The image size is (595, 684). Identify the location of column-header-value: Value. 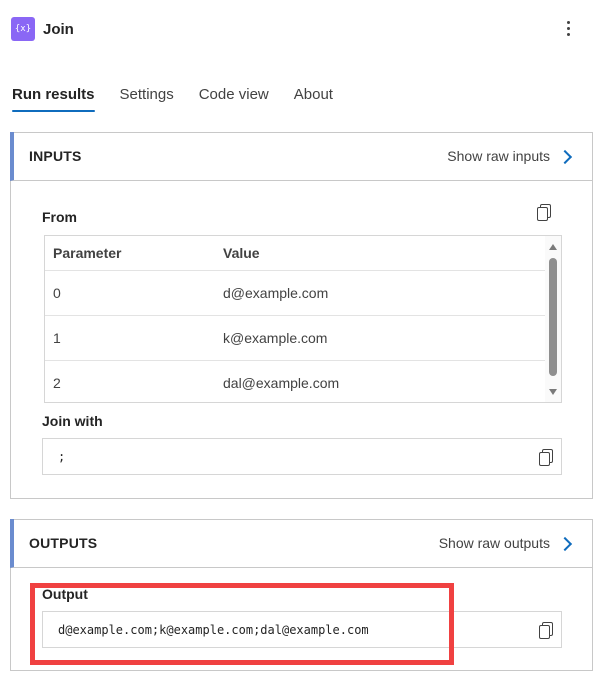
(384, 253).